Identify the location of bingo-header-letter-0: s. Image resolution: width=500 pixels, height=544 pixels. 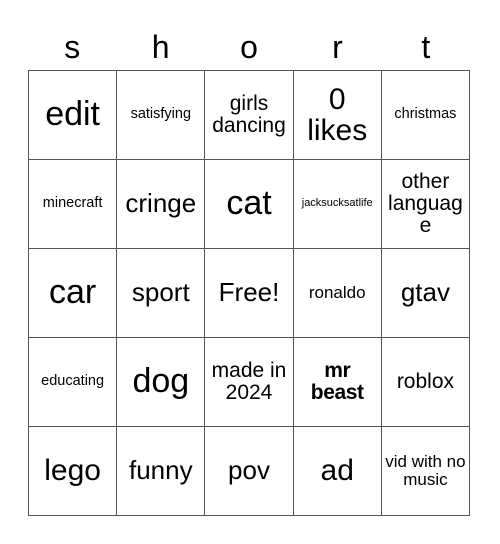
(72, 47).